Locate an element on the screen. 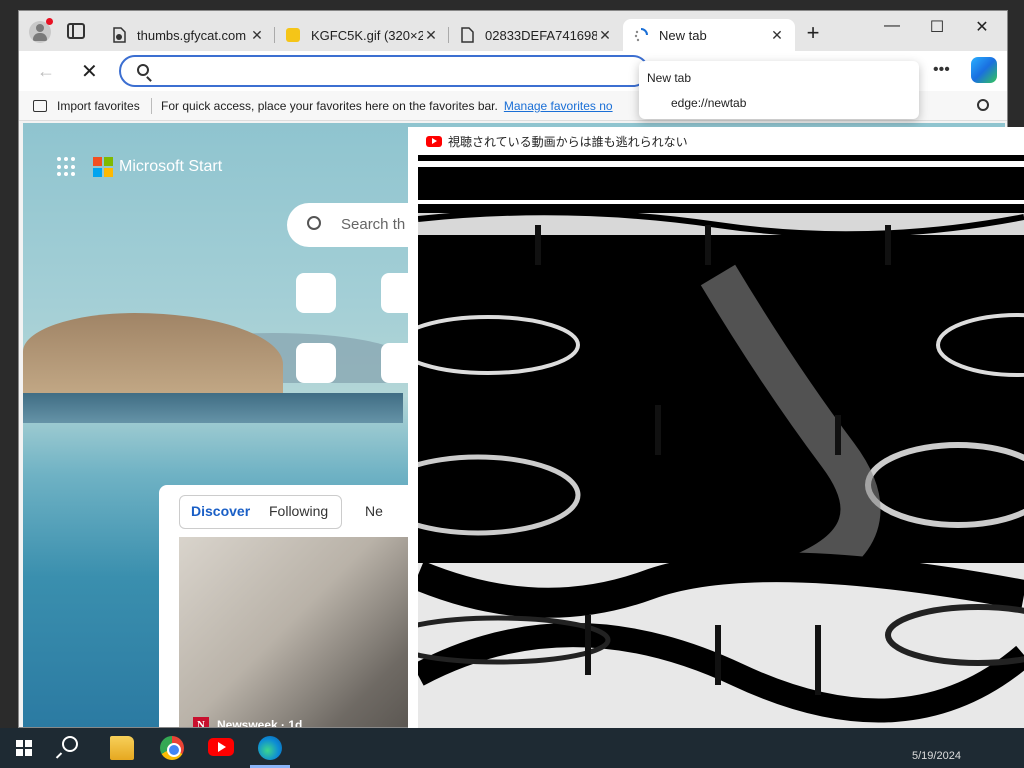  tab-02833: 02833DEFA741698E ✕ is located at coordinates (536, 35).